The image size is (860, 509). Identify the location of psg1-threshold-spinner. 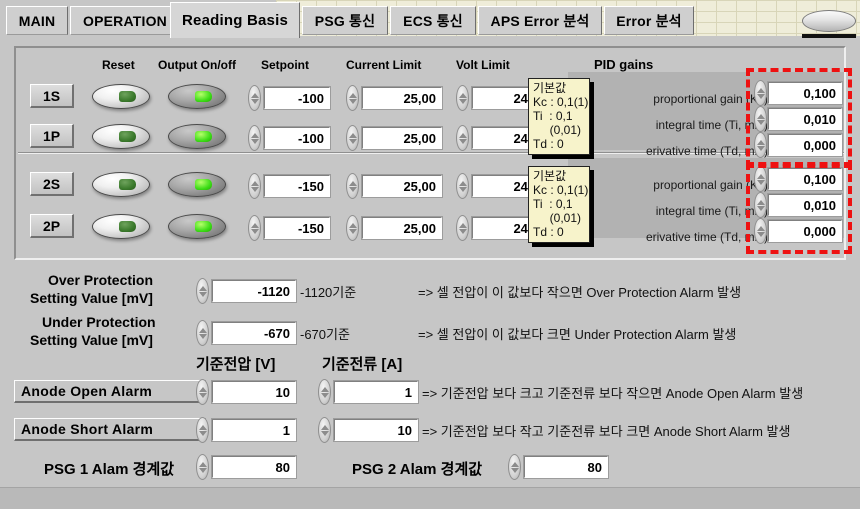
(202, 467).